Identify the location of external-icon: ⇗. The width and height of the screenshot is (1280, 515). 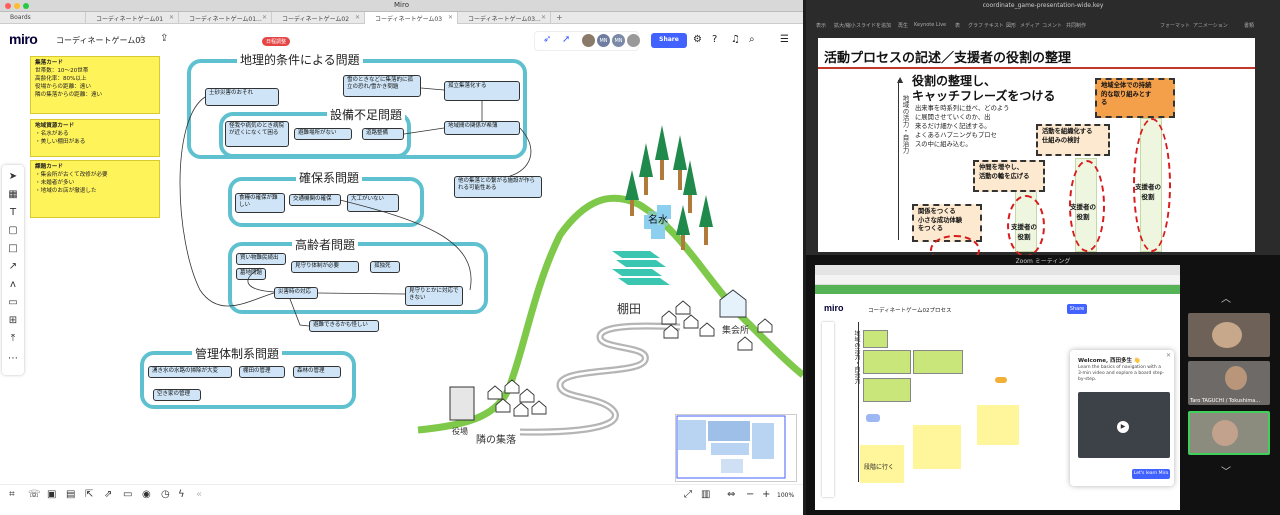
(108, 494).